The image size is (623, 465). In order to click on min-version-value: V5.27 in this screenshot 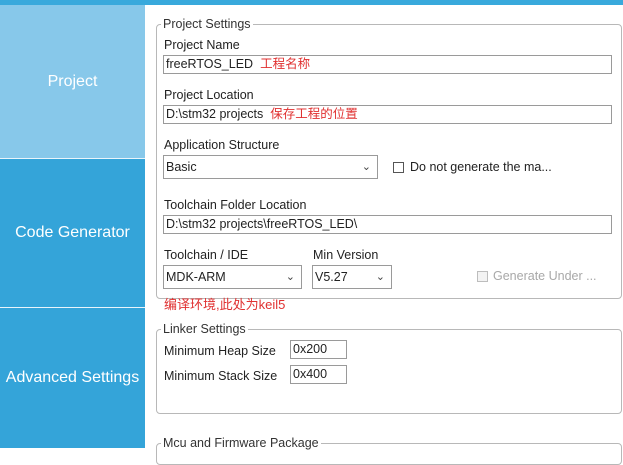, I will do `click(331, 277)`.